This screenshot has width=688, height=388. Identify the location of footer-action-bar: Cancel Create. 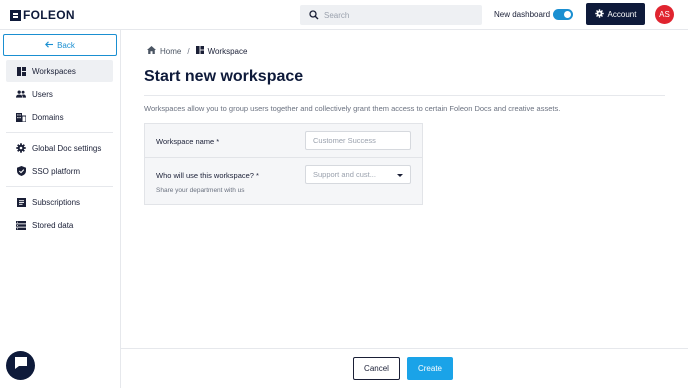
(404, 368).